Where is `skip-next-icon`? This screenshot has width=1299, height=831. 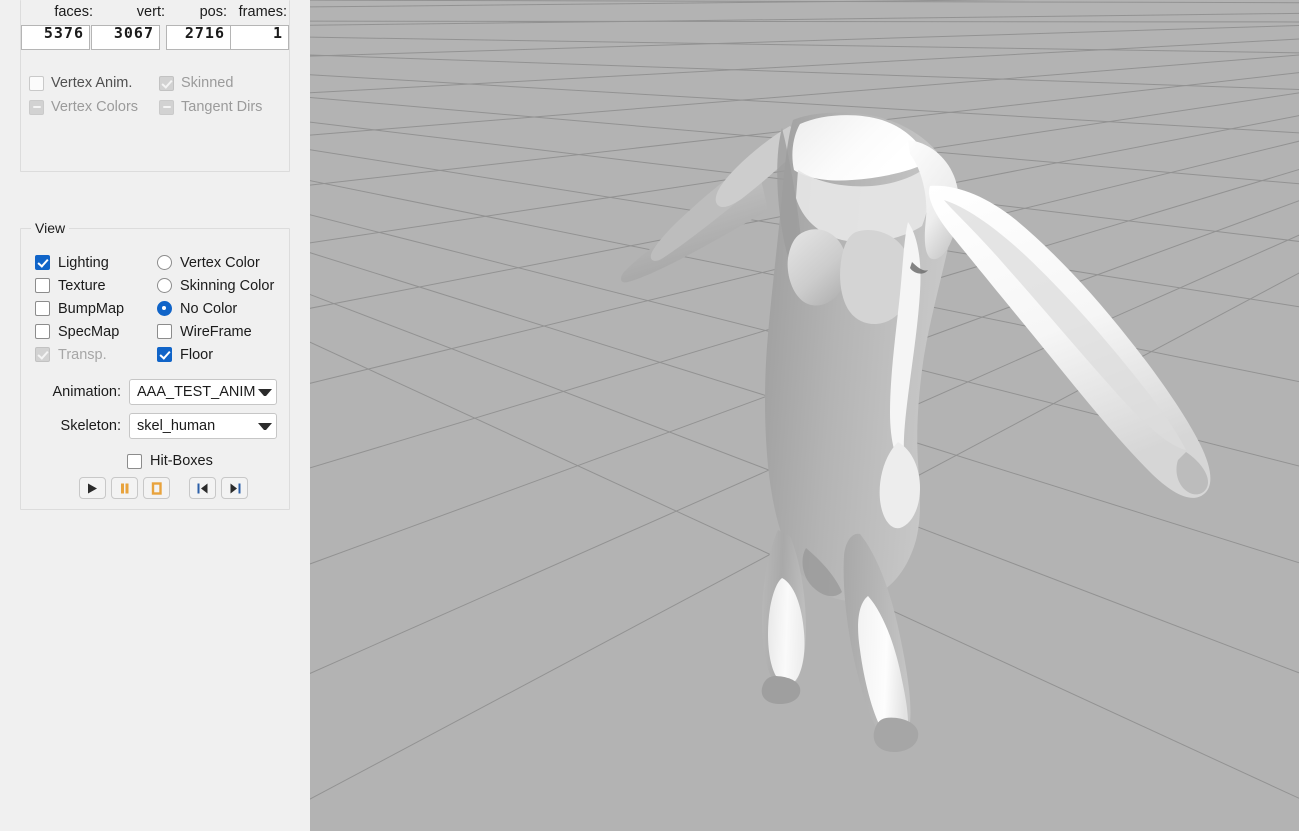
skip-next-icon is located at coordinates (235, 488).